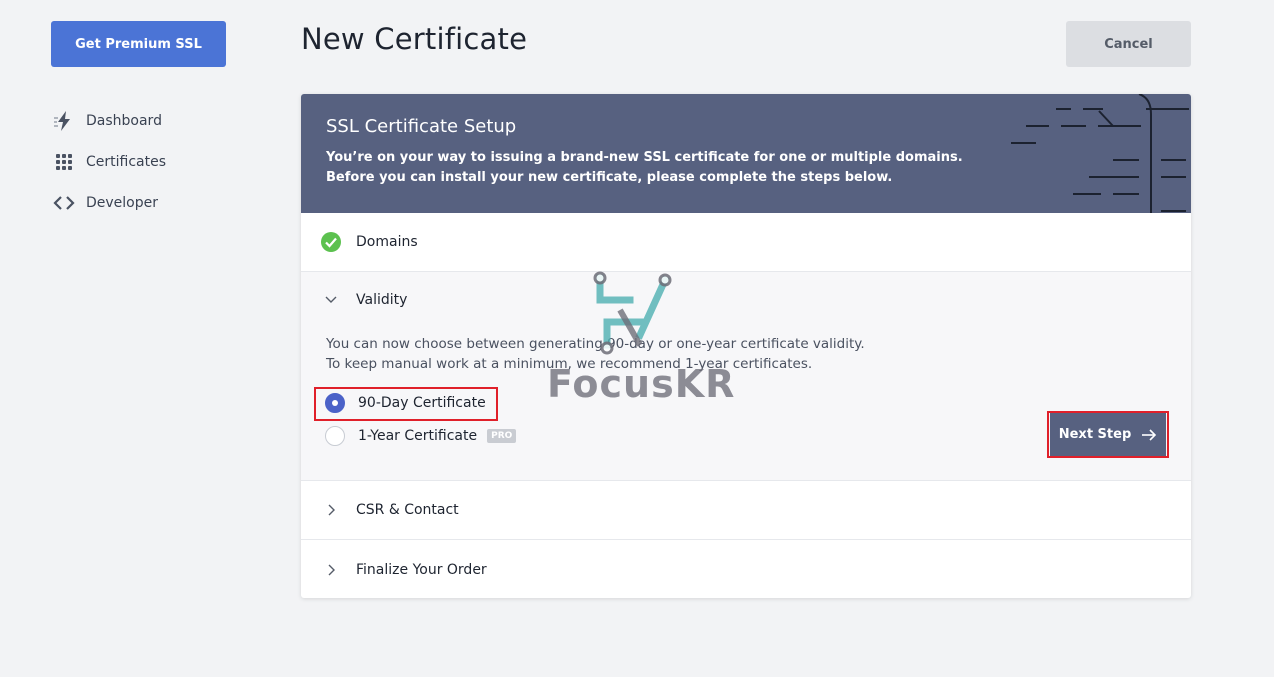 This screenshot has height=677, width=1274. I want to click on sidebar-item-developer: Developer, so click(109, 202).